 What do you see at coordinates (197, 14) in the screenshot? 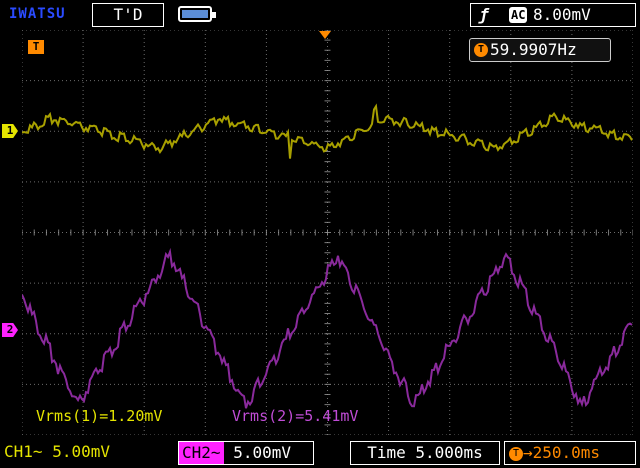
I see `battery-icon` at bounding box center [197, 14].